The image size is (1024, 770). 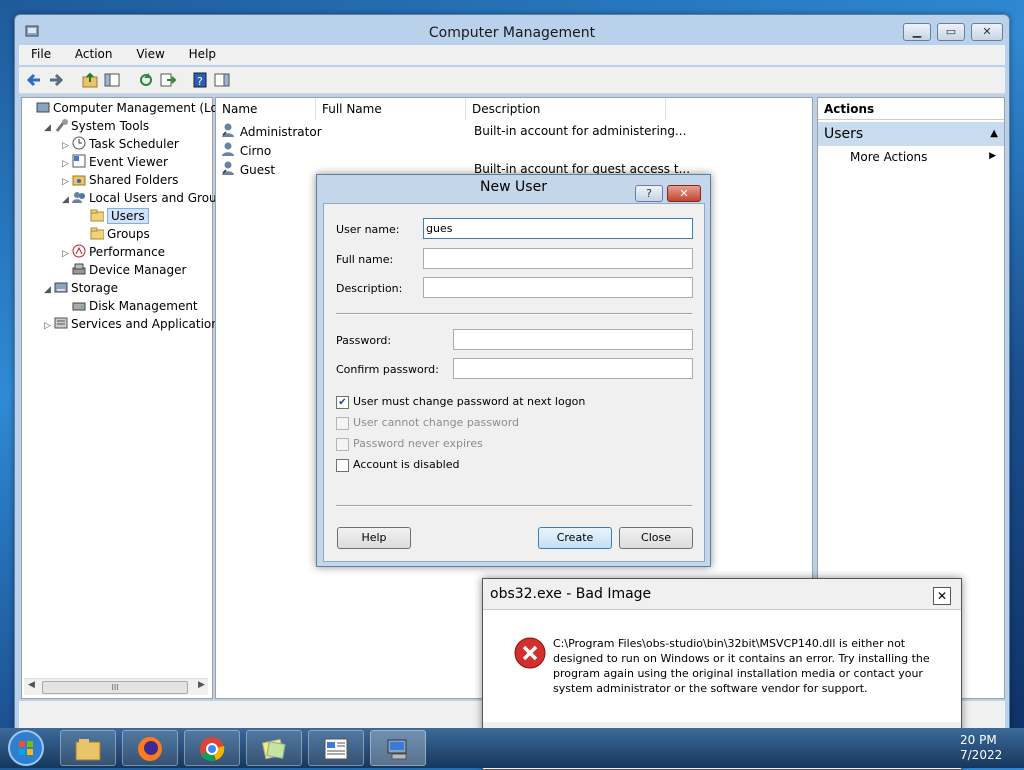 I want to click on taskbar: 20 PM 7/2022, so click(x=512, y=748).